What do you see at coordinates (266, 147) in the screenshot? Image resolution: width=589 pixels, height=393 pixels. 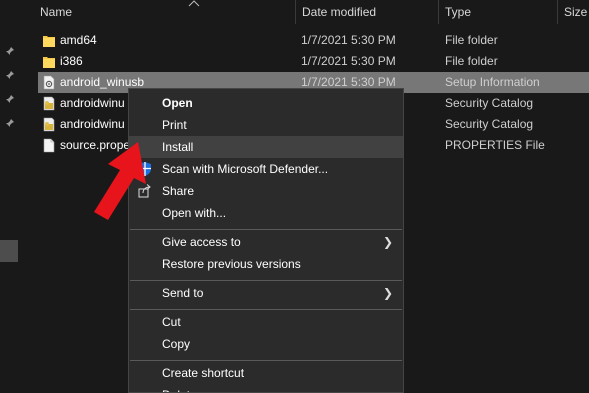 I see `menu-item-install: Install` at bounding box center [266, 147].